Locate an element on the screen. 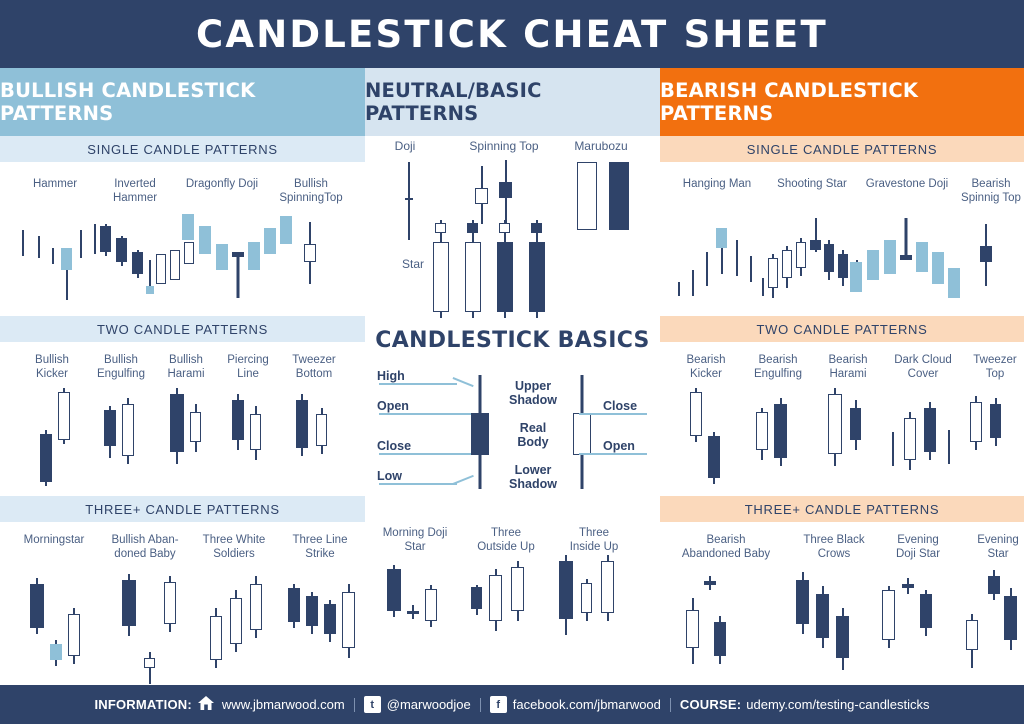 The image size is (1024, 724). pattern-label-tweezer-top: Tweezer Top is located at coordinates (995, 367).